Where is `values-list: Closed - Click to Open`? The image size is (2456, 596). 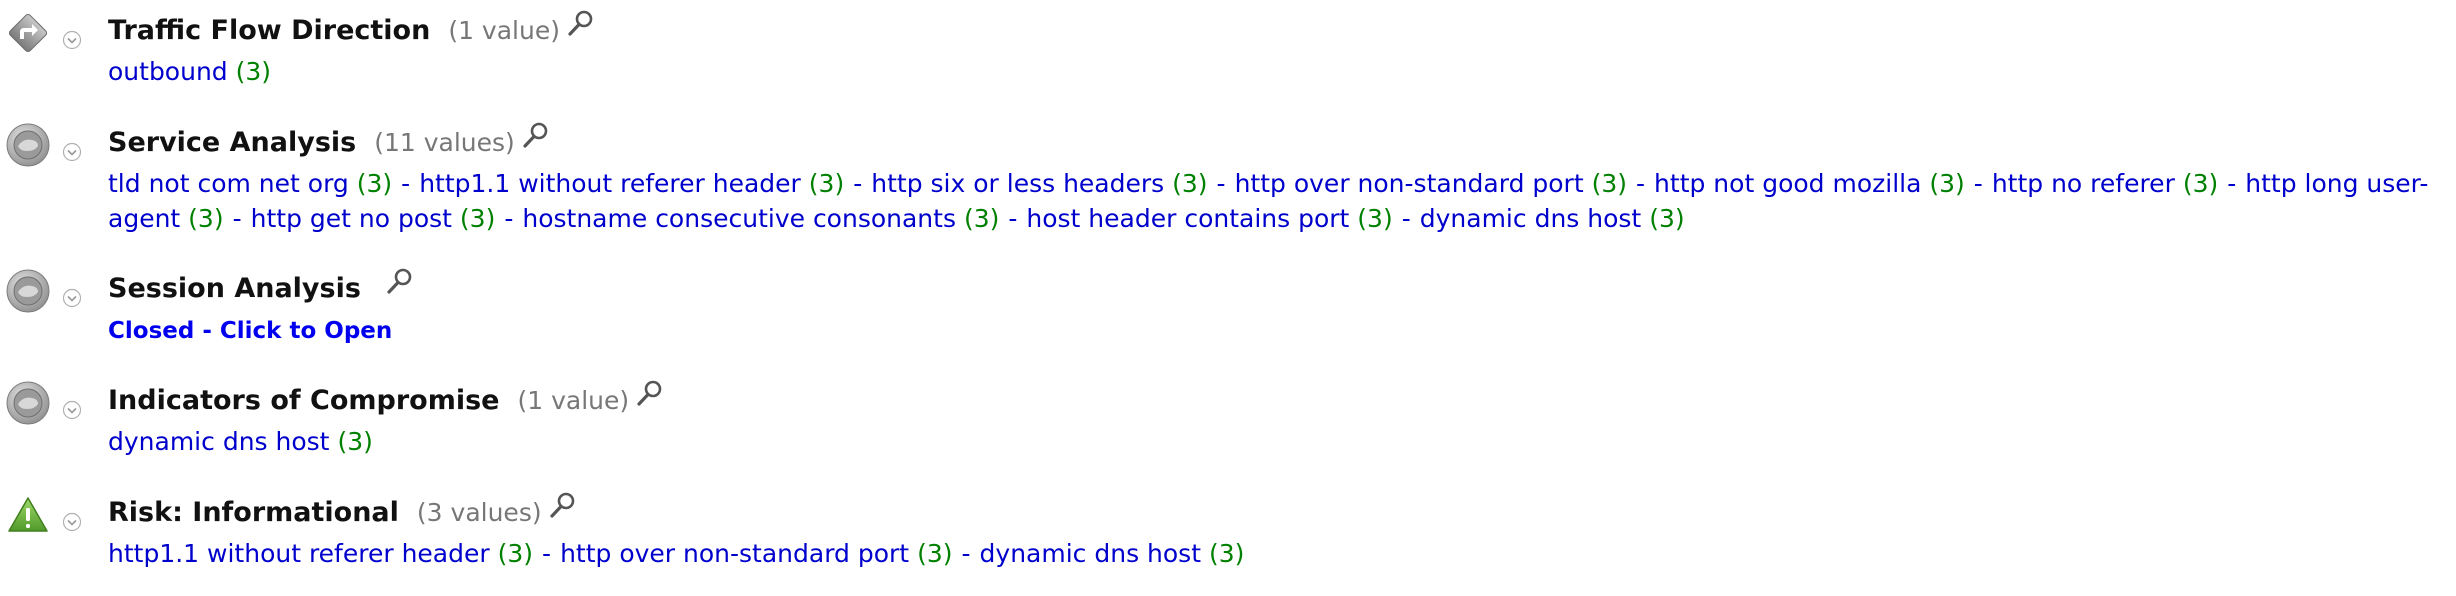
values-list: Closed - Click to Open is located at coordinates (1278, 330).